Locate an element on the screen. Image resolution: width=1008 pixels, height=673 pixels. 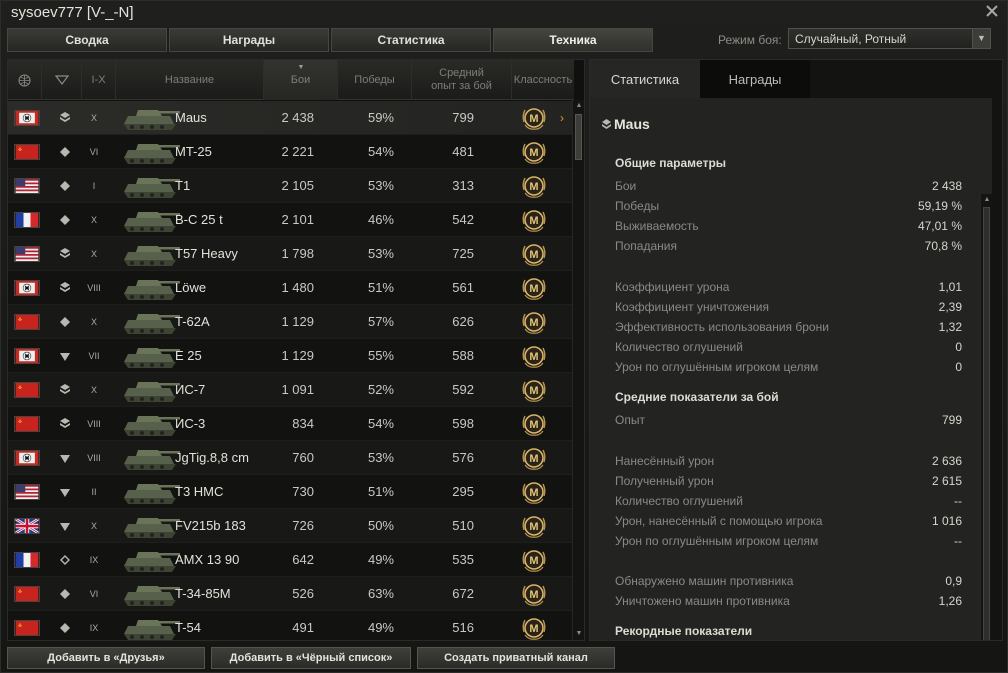
column-battles: ▼ Бои is located at coordinates (301, 80).